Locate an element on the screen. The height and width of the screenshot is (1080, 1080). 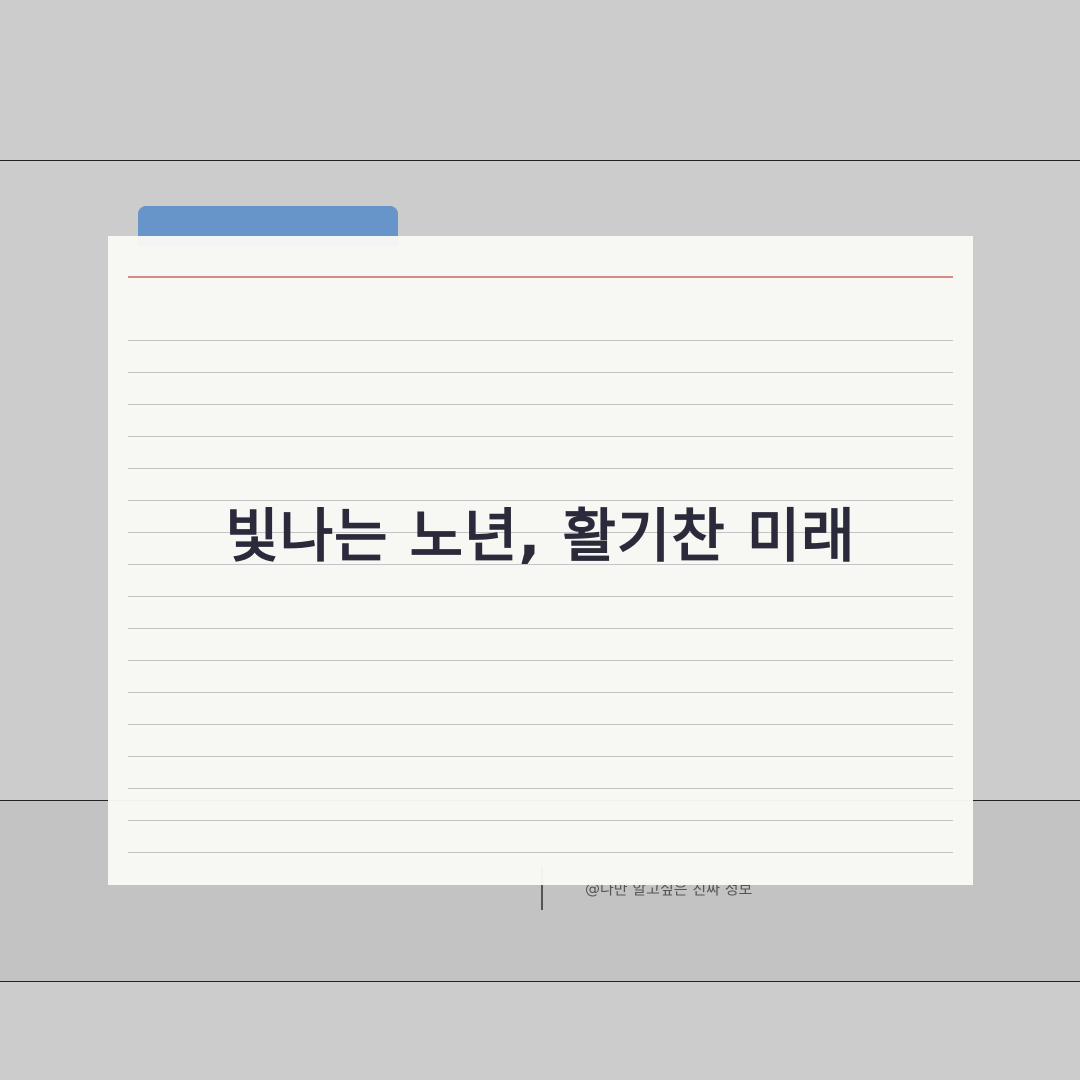
top-band-line is located at coordinates (540, 160).